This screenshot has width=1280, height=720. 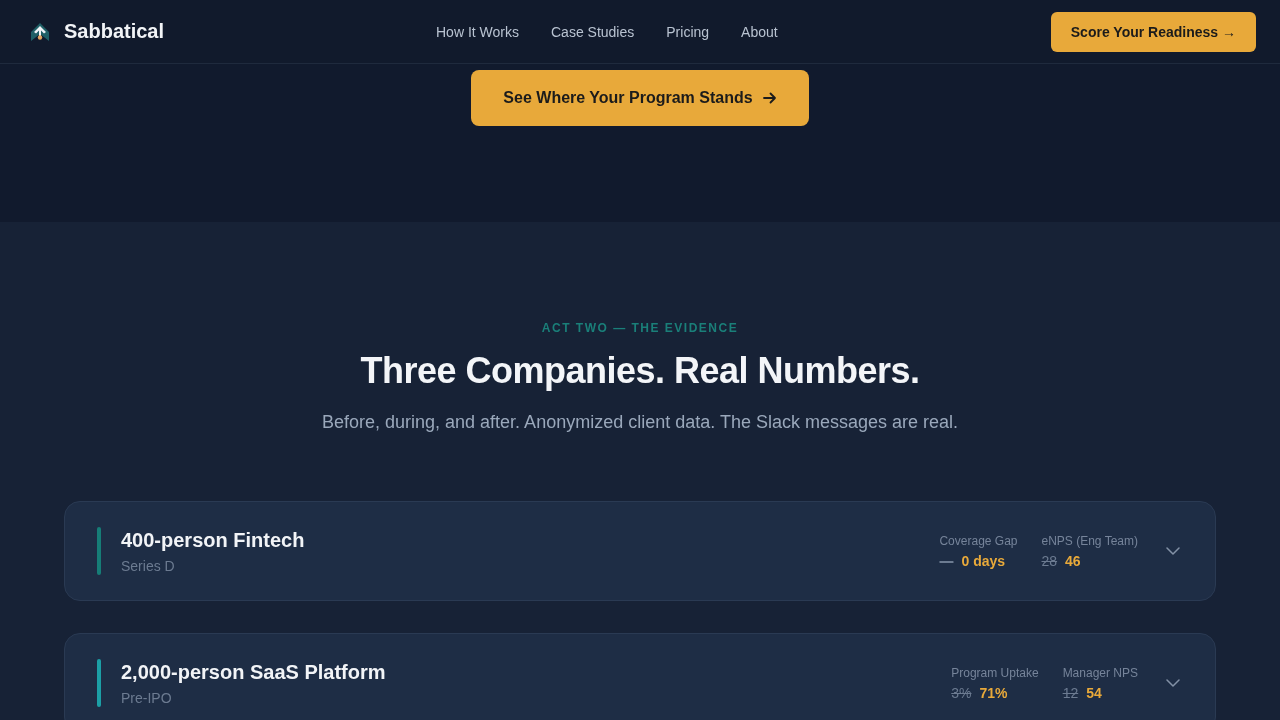 What do you see at coordinates (1070, 692) in the screenshot?
I see `metric-before-value: 12` at bounding box center [1070, 692].